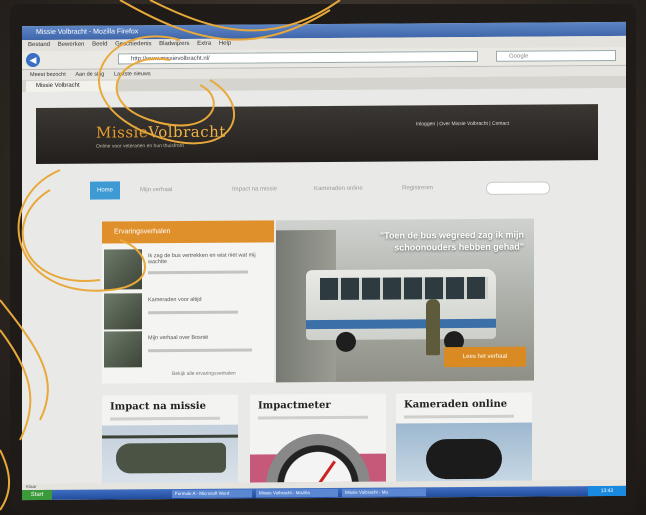 The width and height of the screenshot is (646, 515). Describe the element at coordinates (607, 491) in the screenshot. I see `taskbar-clock: 13:42` at that location.